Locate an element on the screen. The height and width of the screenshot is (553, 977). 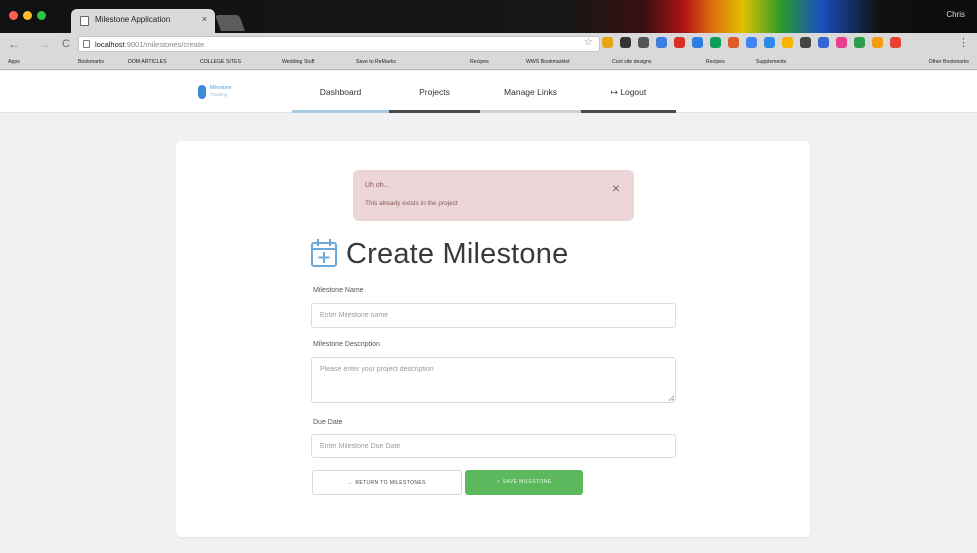
nav-dashboard: Dashboard is located at coordinates (340, 92).